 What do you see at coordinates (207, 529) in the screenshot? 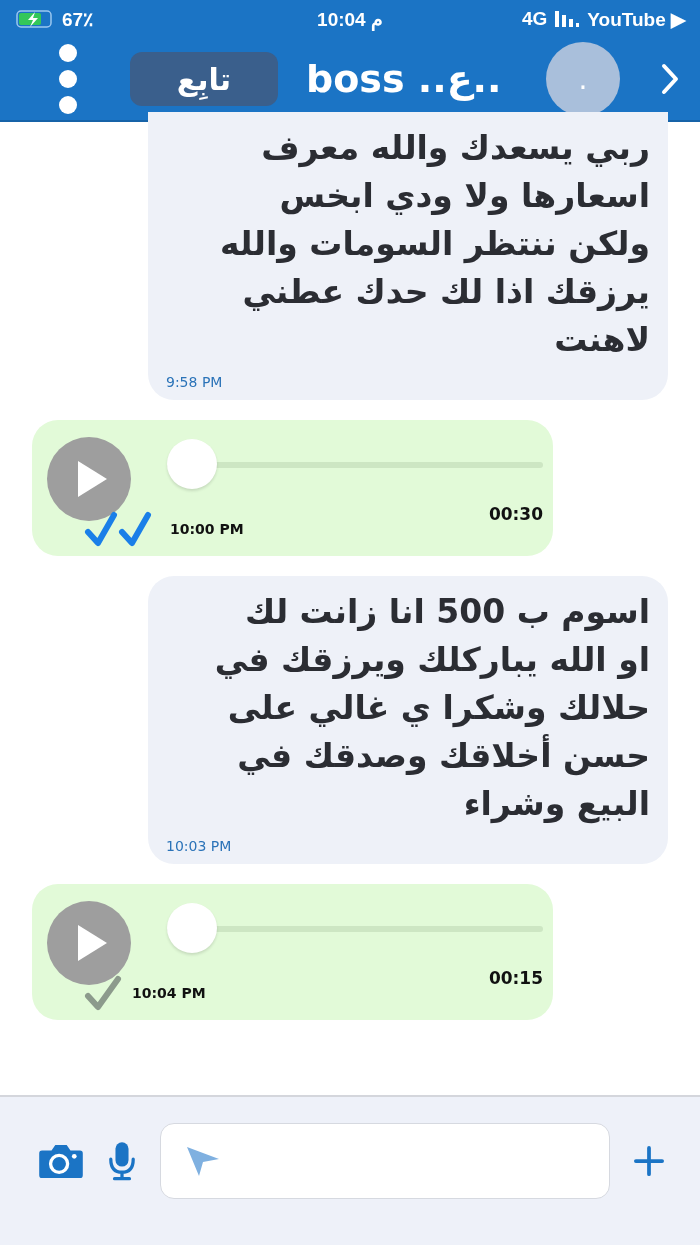
I see `message-time: 10:00 PM` at bounding box center [207, 529].